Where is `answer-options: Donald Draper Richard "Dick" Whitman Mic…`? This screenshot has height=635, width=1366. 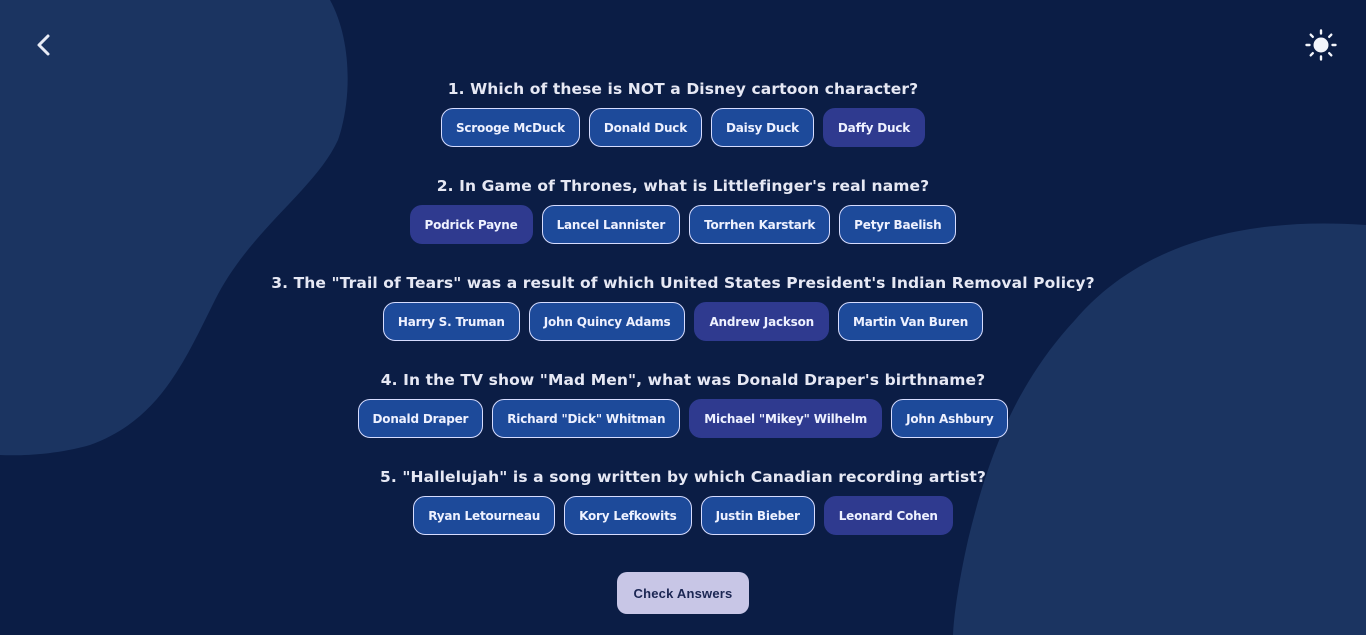
answer-options: Donald Draper Richard "Dick" Whitman Mic… is located at coordinates (683, 418).